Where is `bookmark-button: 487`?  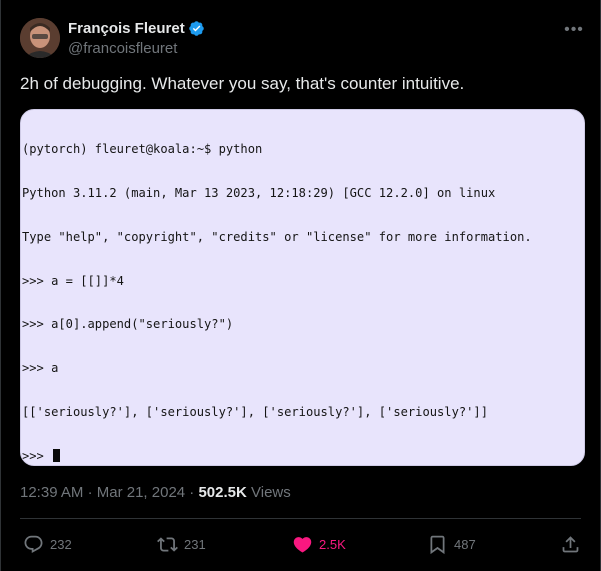
bookmark-button: 487 is located at coordinates (451, 544).